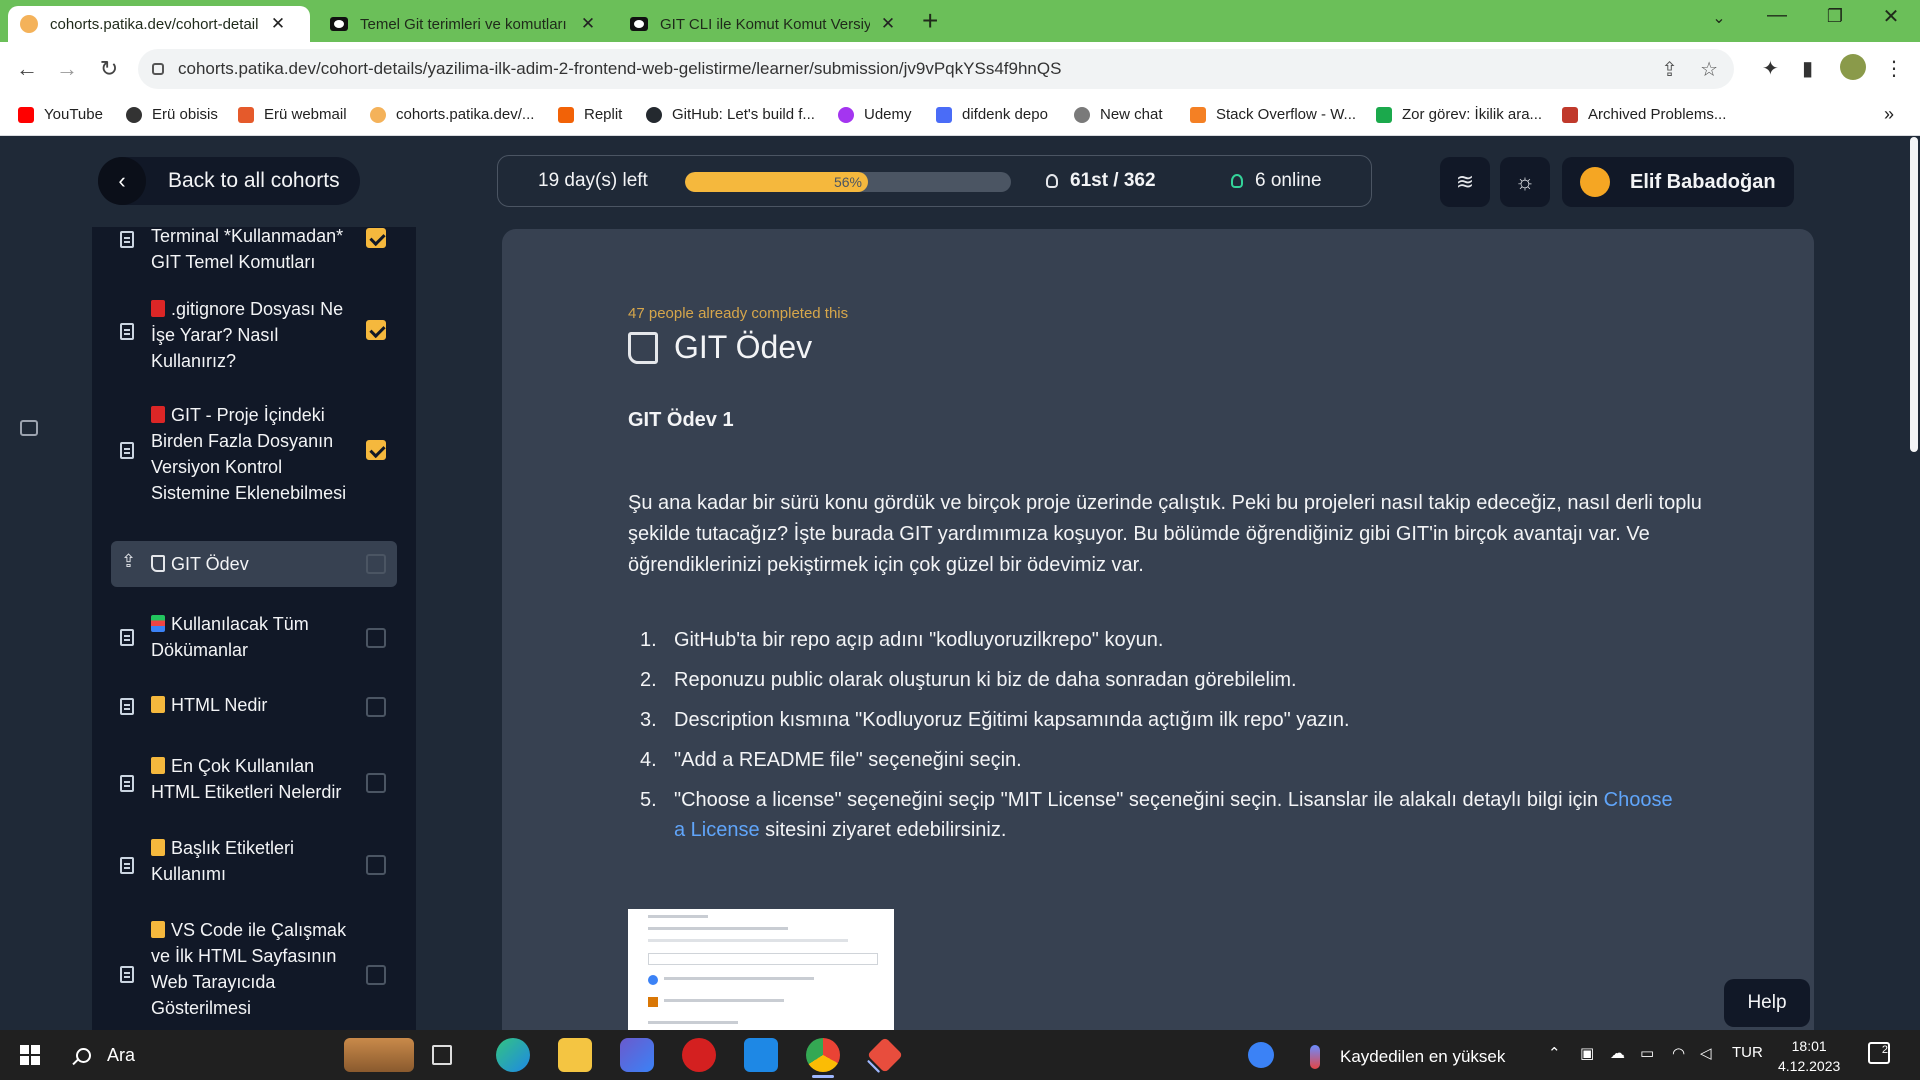 This screenshot has width=1920, height=1080. I want to click on help-tips-icon, so click(1261, 1055).